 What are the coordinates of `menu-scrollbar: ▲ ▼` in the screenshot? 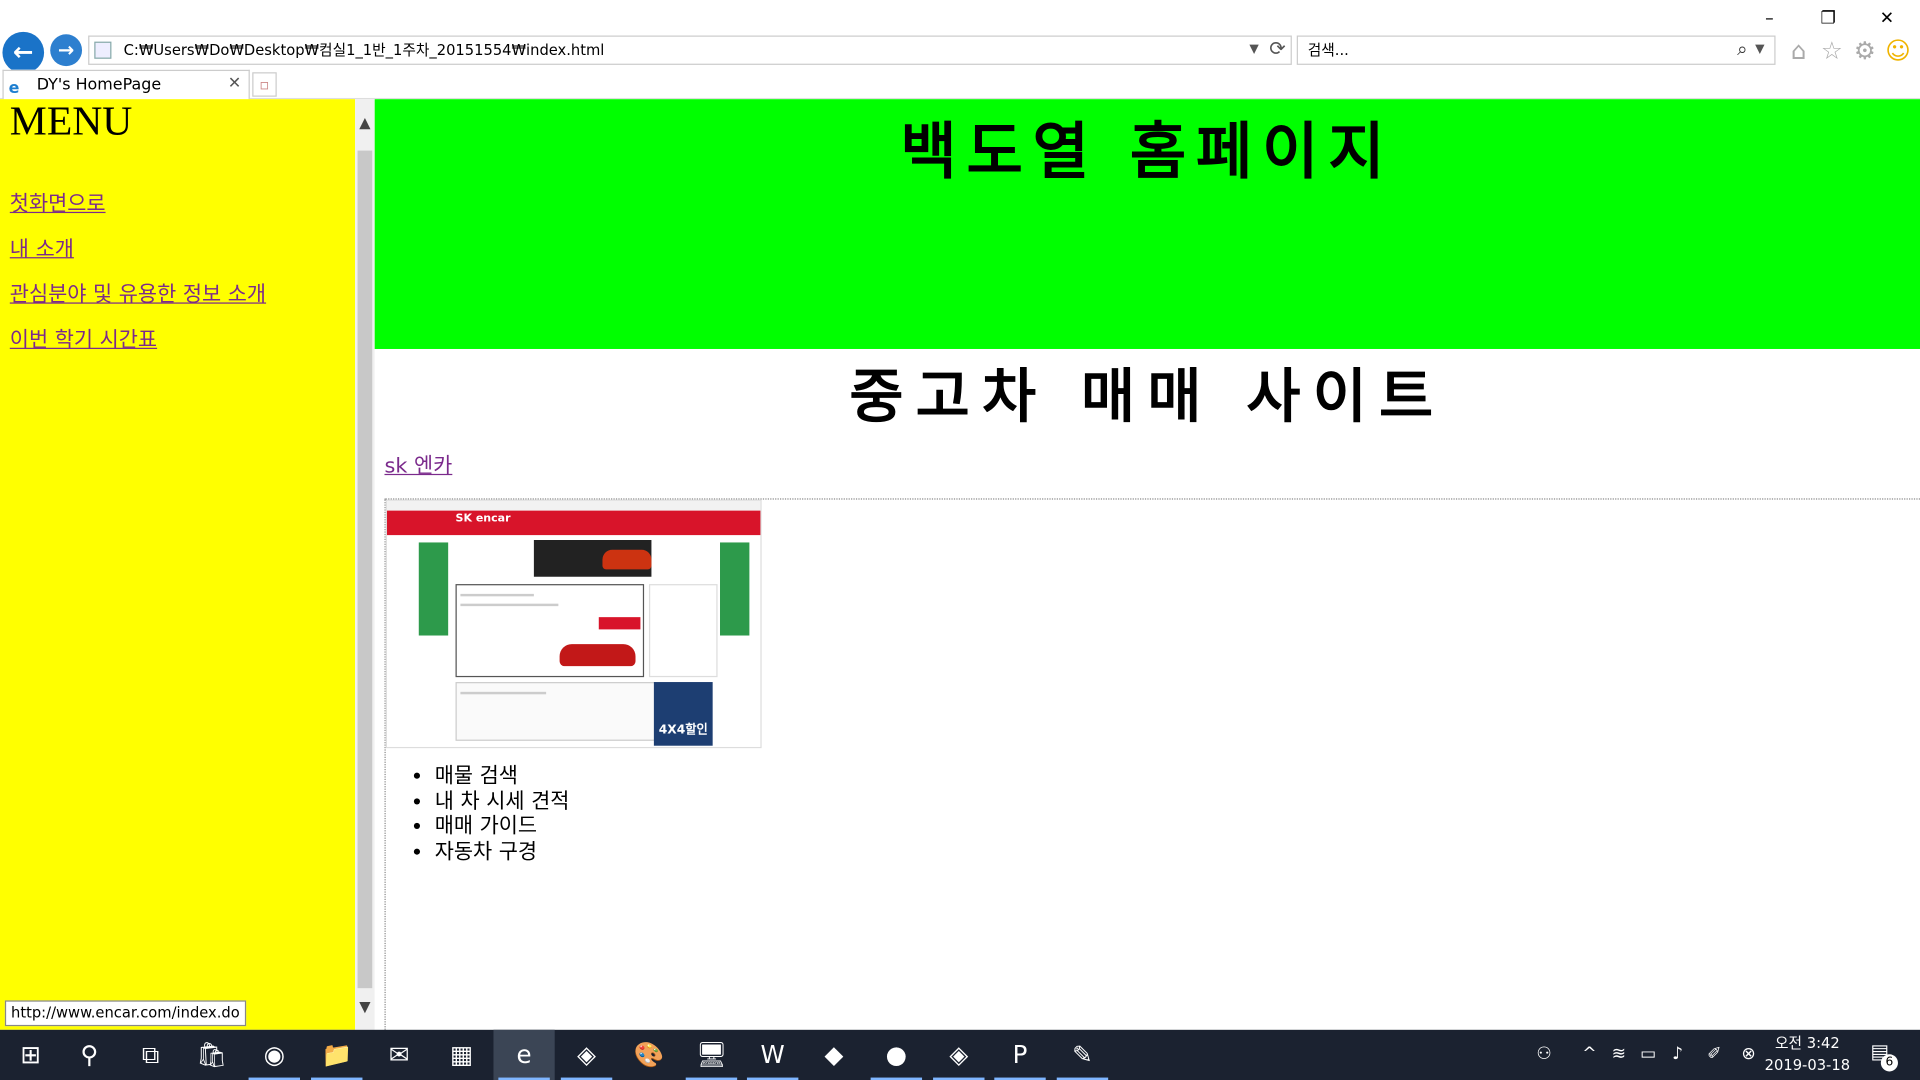 It's located at (365, 564).